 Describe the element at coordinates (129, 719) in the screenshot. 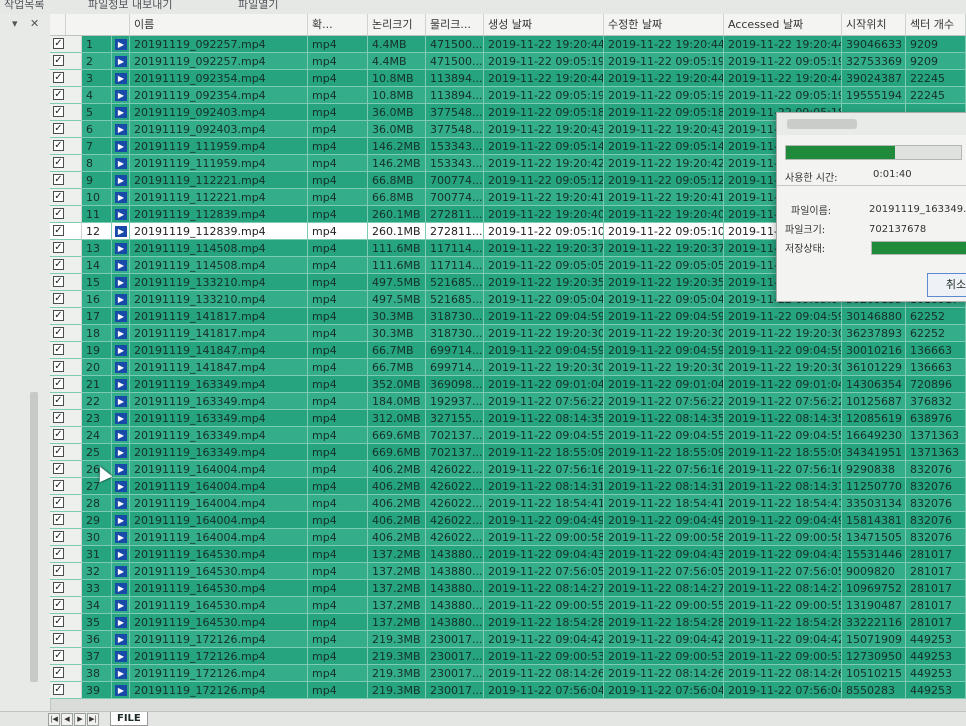

I see `sheet-tab-file: FILE` at that location.